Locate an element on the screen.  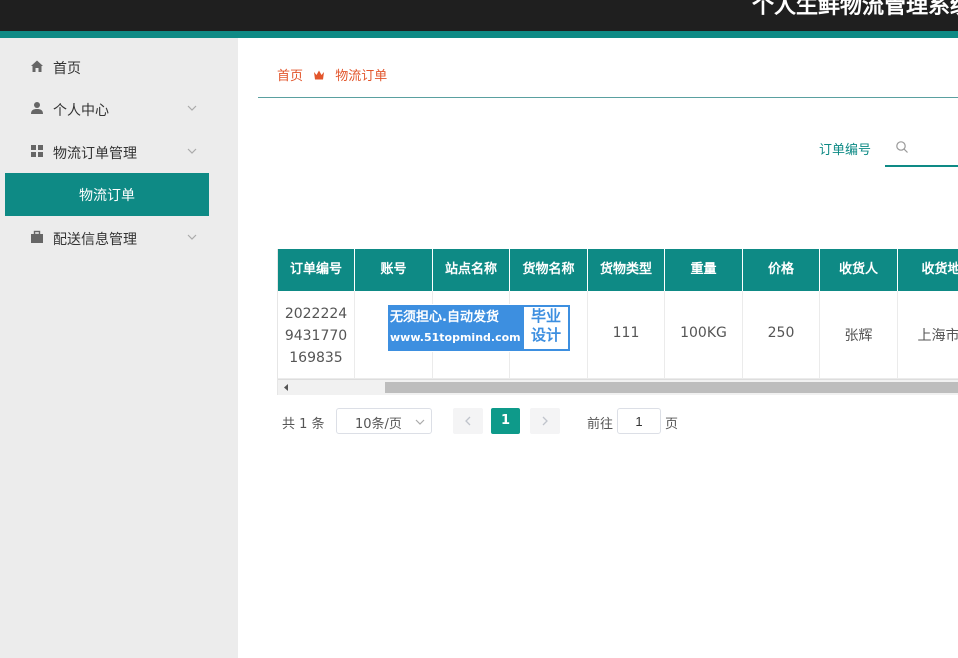
top-bar: 个人生鲜物流管理系统 is located at coordinates (479, 15).